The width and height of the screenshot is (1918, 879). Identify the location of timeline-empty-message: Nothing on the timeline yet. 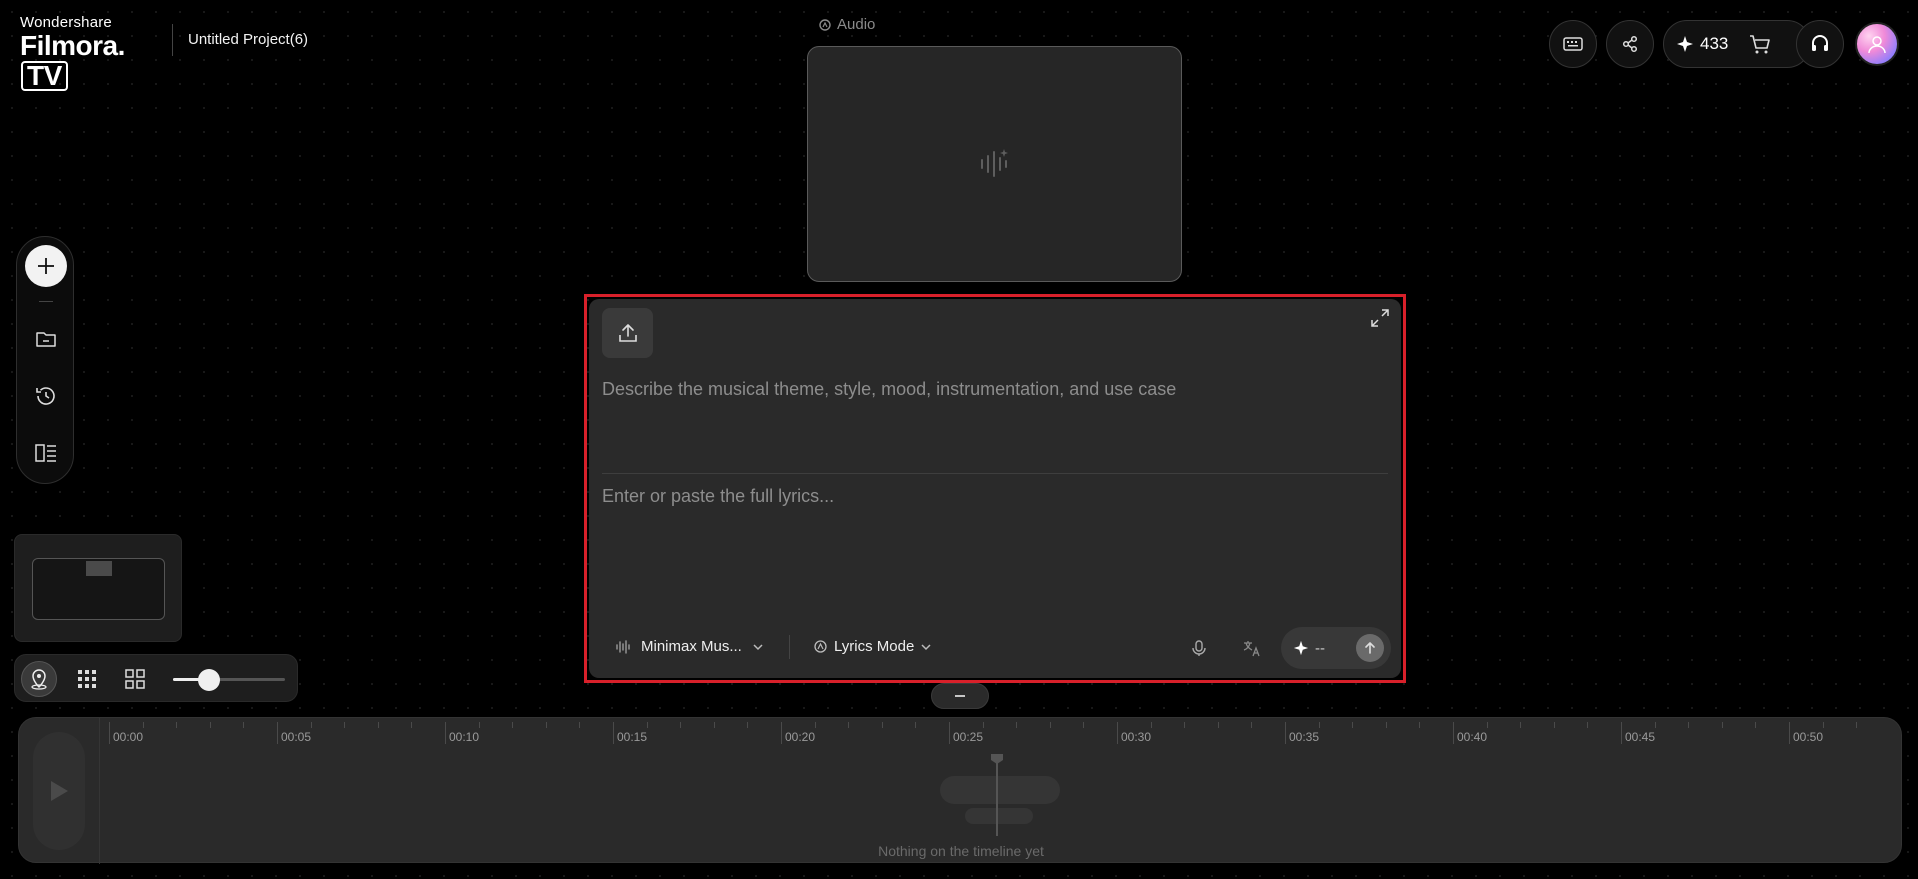
(961, 851).